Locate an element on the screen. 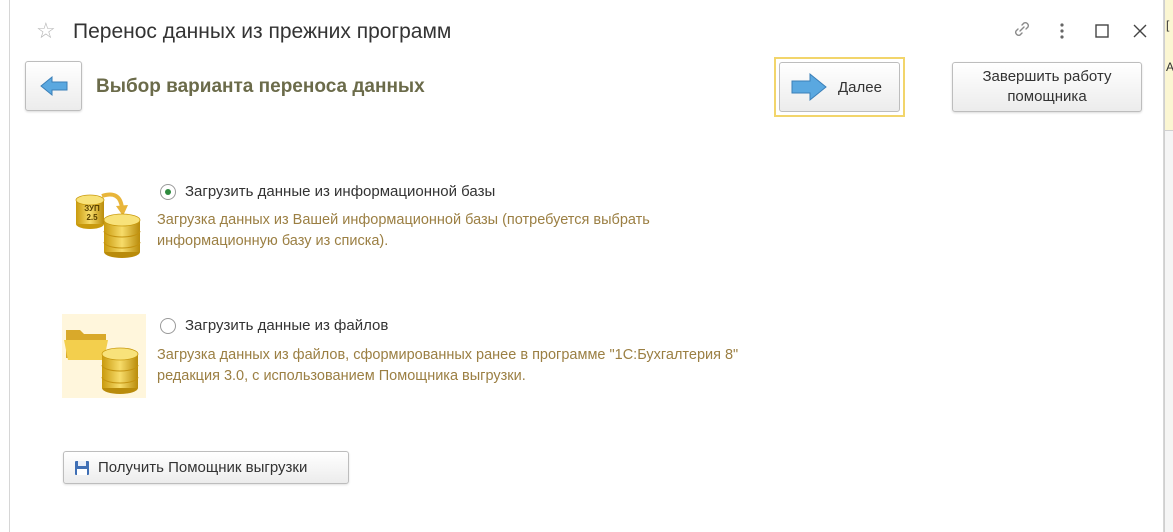 The image size is (1173, 532). next-button-focus: Далее is located at coordinates (839, 87).